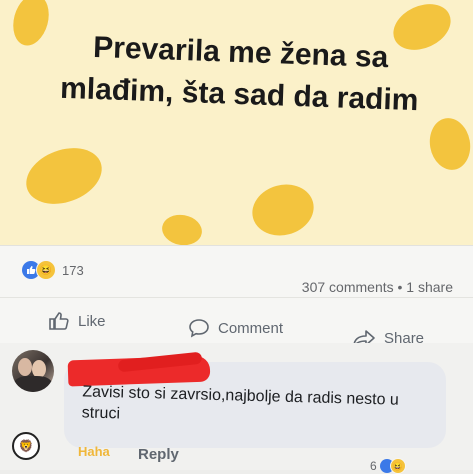  I want to click on comment-haha-link: Haha, so click(94, 451).